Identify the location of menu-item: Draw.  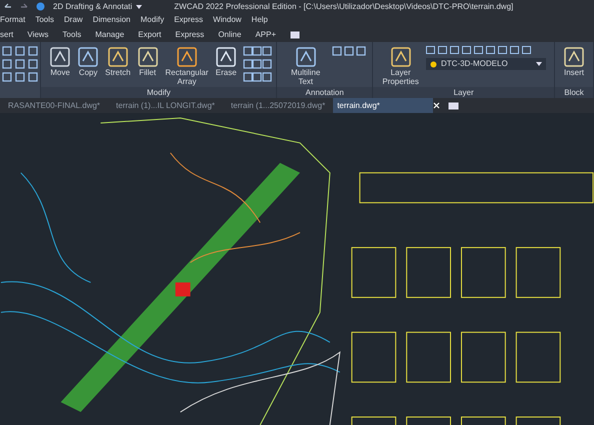
(73, 20).